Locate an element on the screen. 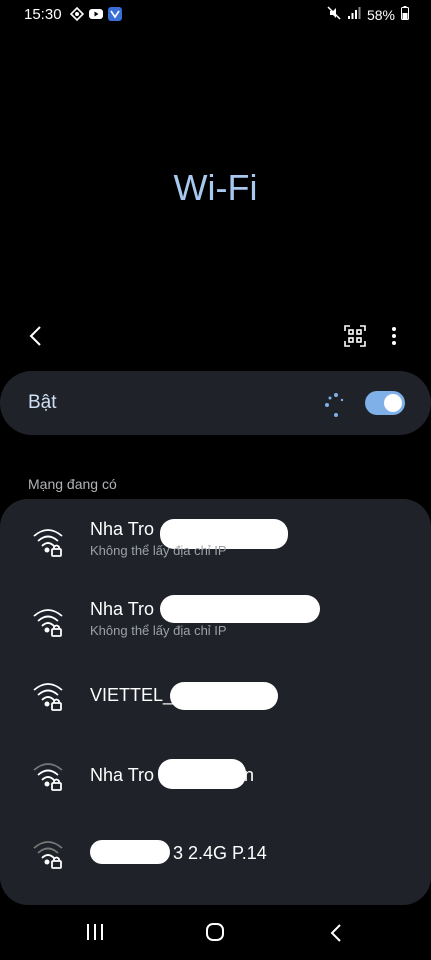 Image resolution: width=431 pixels, height=960 pixels. network-name: VIETTEL_ is located at coordinates (132, 695).